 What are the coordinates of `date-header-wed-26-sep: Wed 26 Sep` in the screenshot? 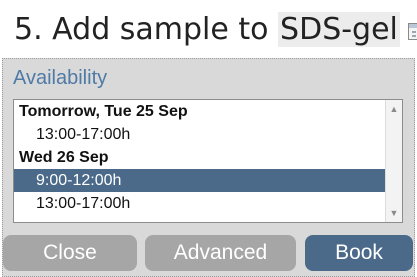 It's located at (64, 157).